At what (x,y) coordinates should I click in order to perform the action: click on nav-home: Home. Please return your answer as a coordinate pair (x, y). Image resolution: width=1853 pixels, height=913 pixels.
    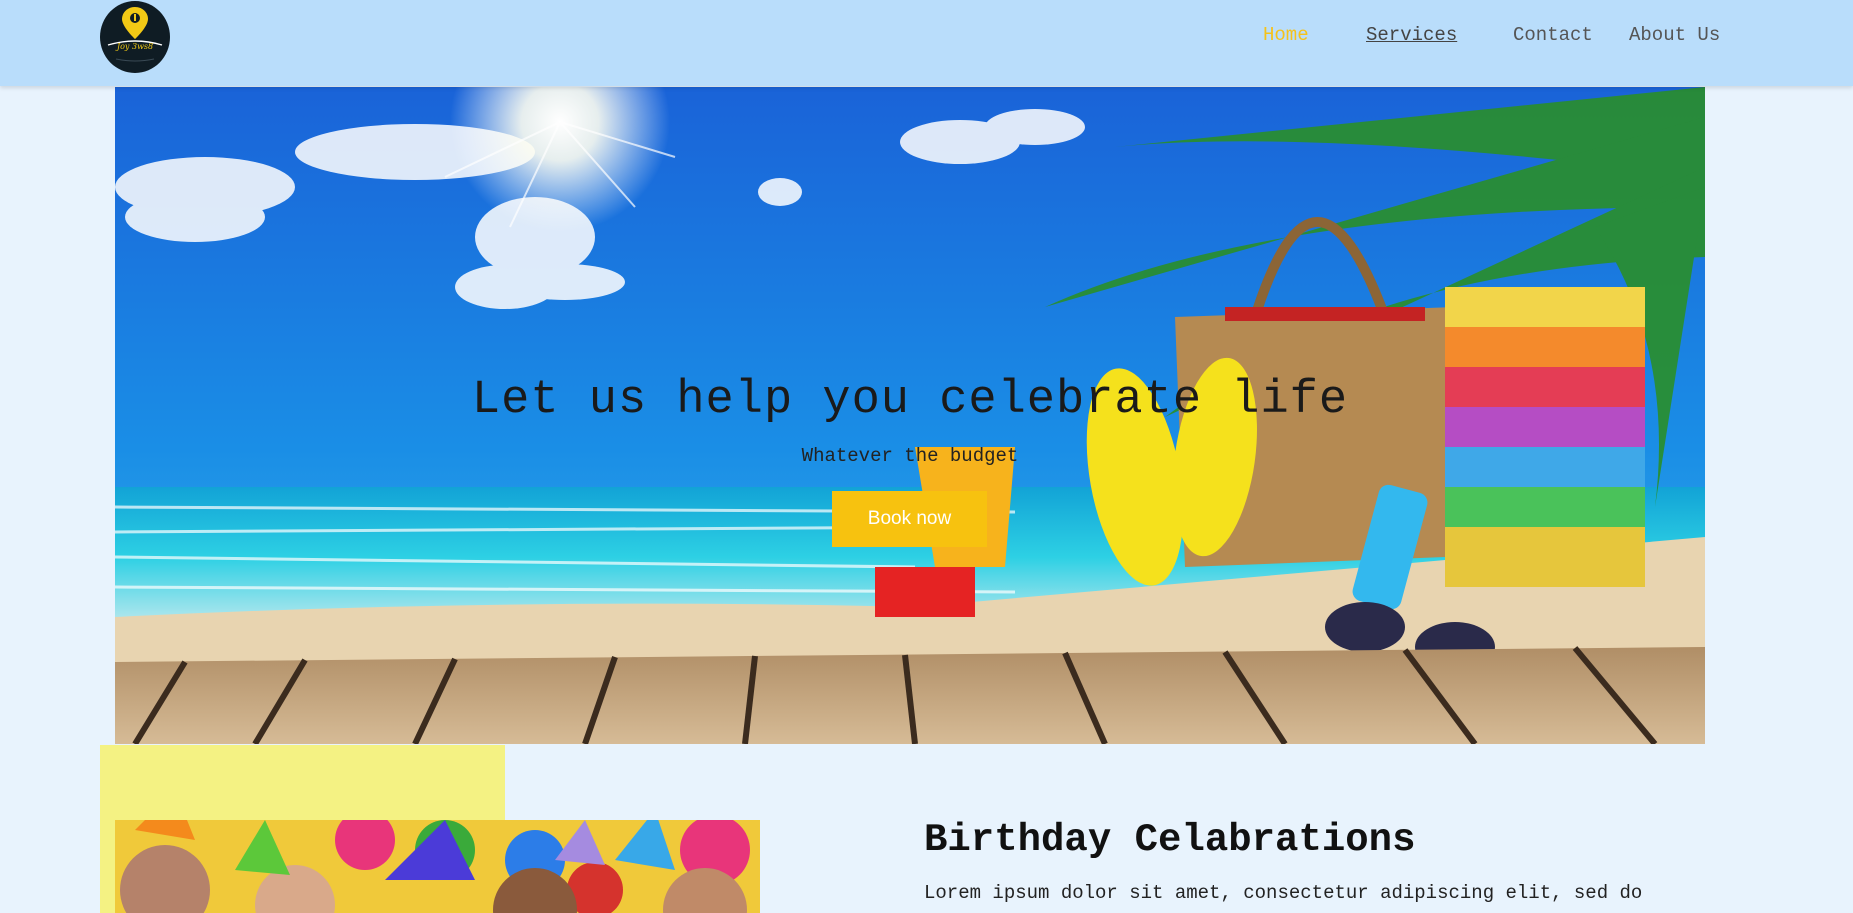
    Looking at the image, I should click on (1286, 36).